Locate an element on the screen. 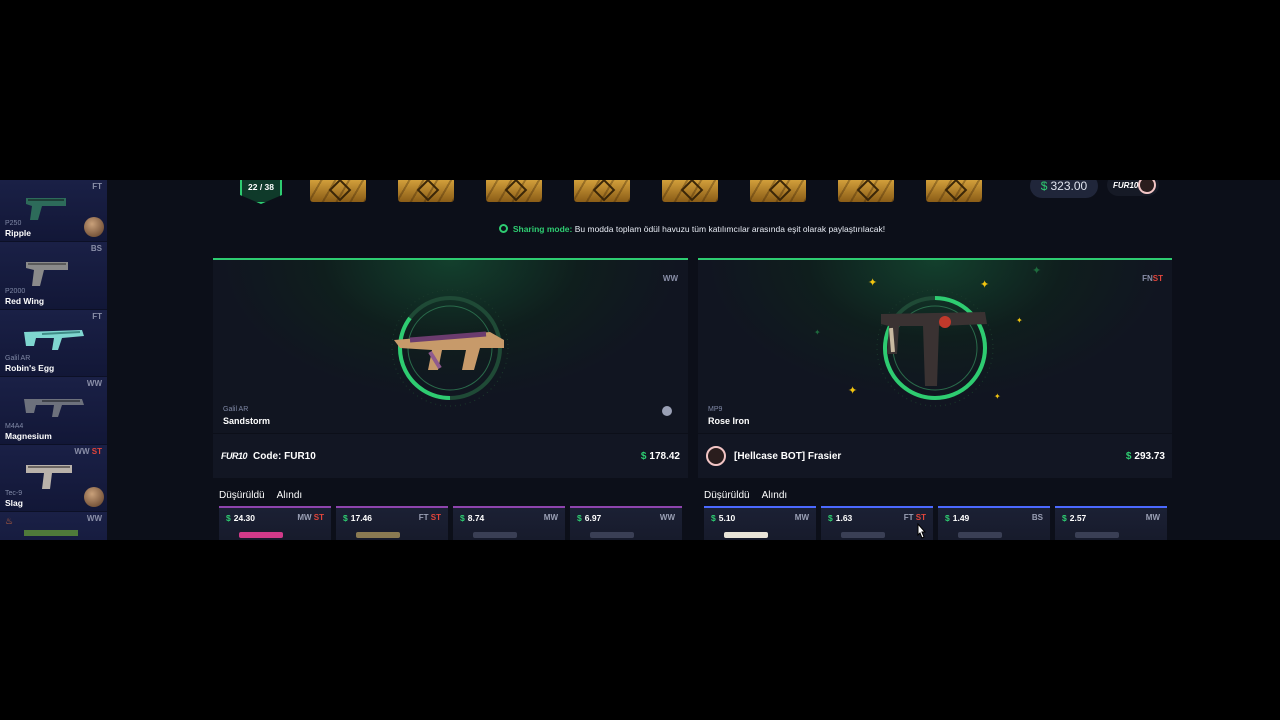 Image resolution: width=1280 pixels, height=720 pixels. sidebar-item: FT Galil AR Robin's Egg is located at coordinates (53, 343).